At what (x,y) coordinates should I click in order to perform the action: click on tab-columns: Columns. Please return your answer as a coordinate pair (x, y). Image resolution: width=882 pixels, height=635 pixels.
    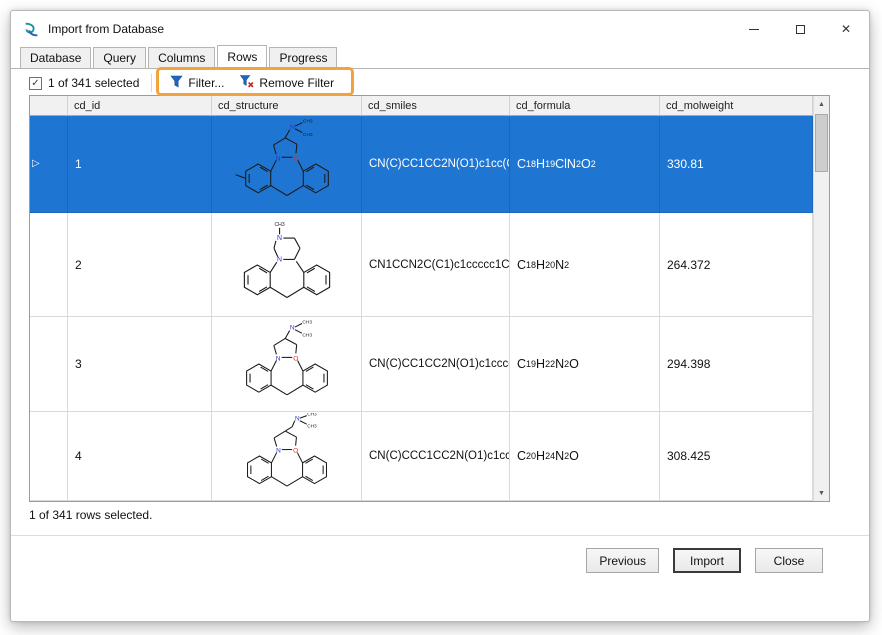
    Looking at the image, I should click on (182, 57).